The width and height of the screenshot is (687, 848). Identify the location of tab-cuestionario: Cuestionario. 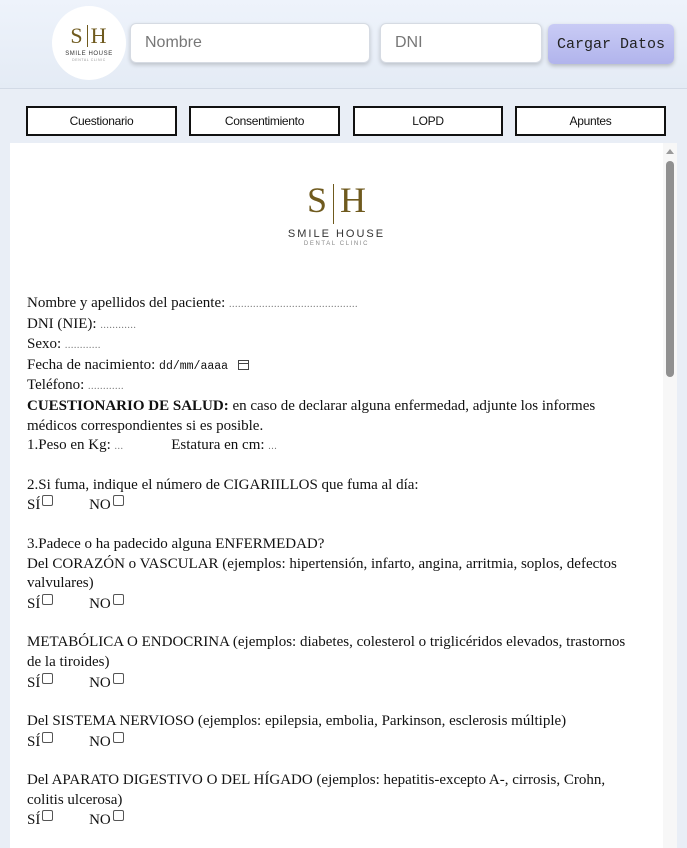
(101, 121).